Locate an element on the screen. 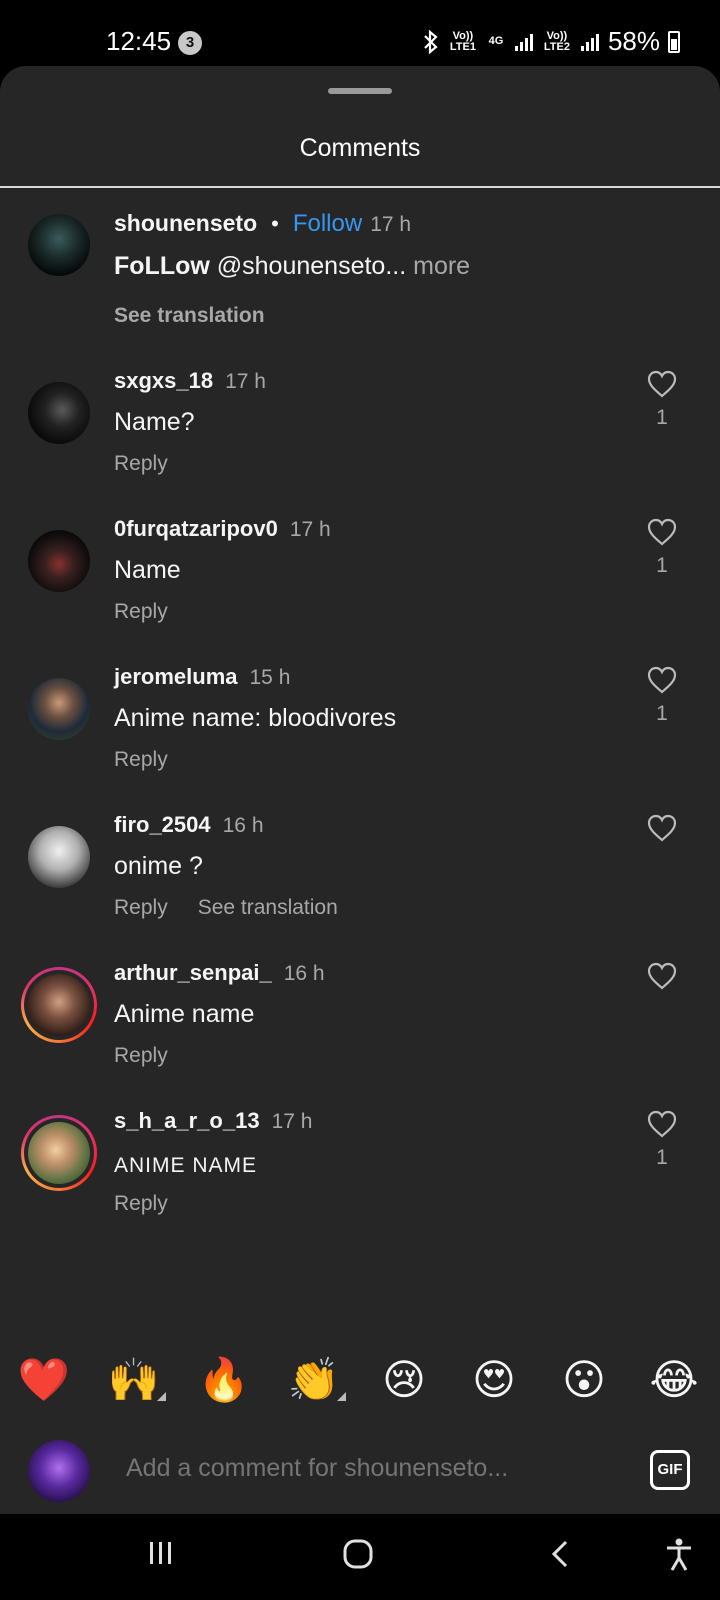 The width and height of the screenshot is (720, 1600). navigation-bar is located at coordinates (360, 1557).